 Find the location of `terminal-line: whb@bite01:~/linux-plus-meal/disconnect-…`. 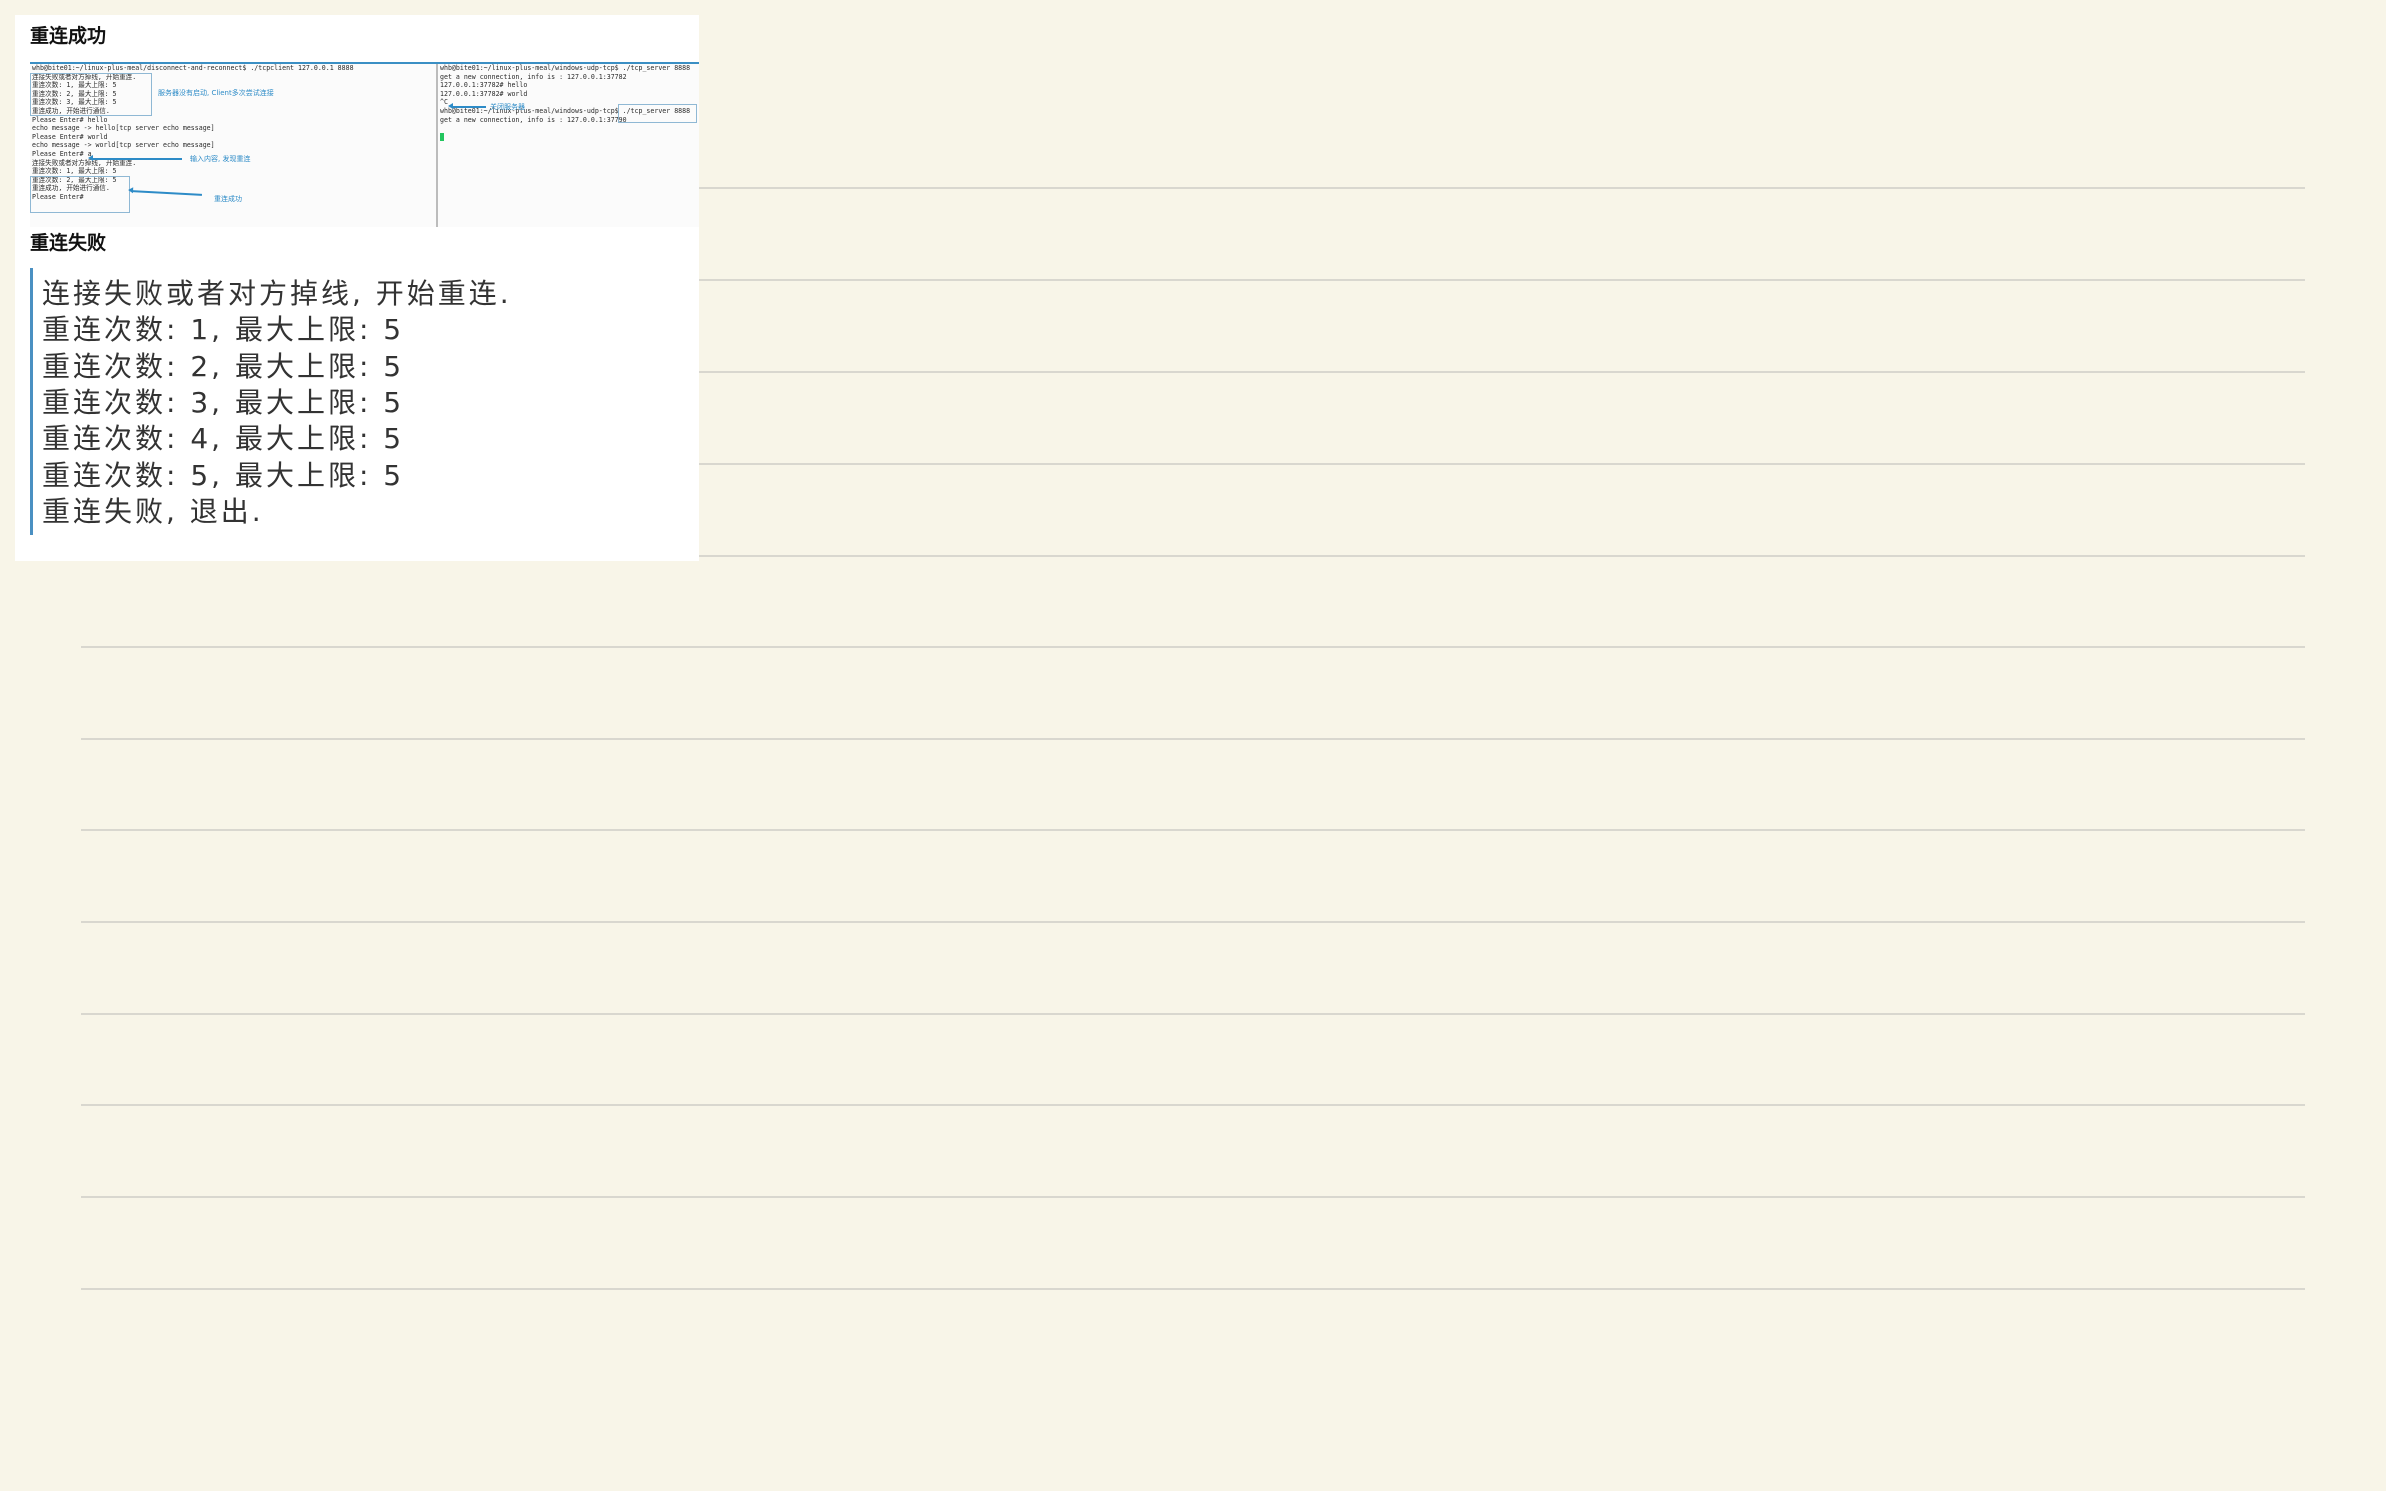

terminal-line: whb@bite01:~/linux-plus-meal/disconnect-… is located at coordinates (193, 68).